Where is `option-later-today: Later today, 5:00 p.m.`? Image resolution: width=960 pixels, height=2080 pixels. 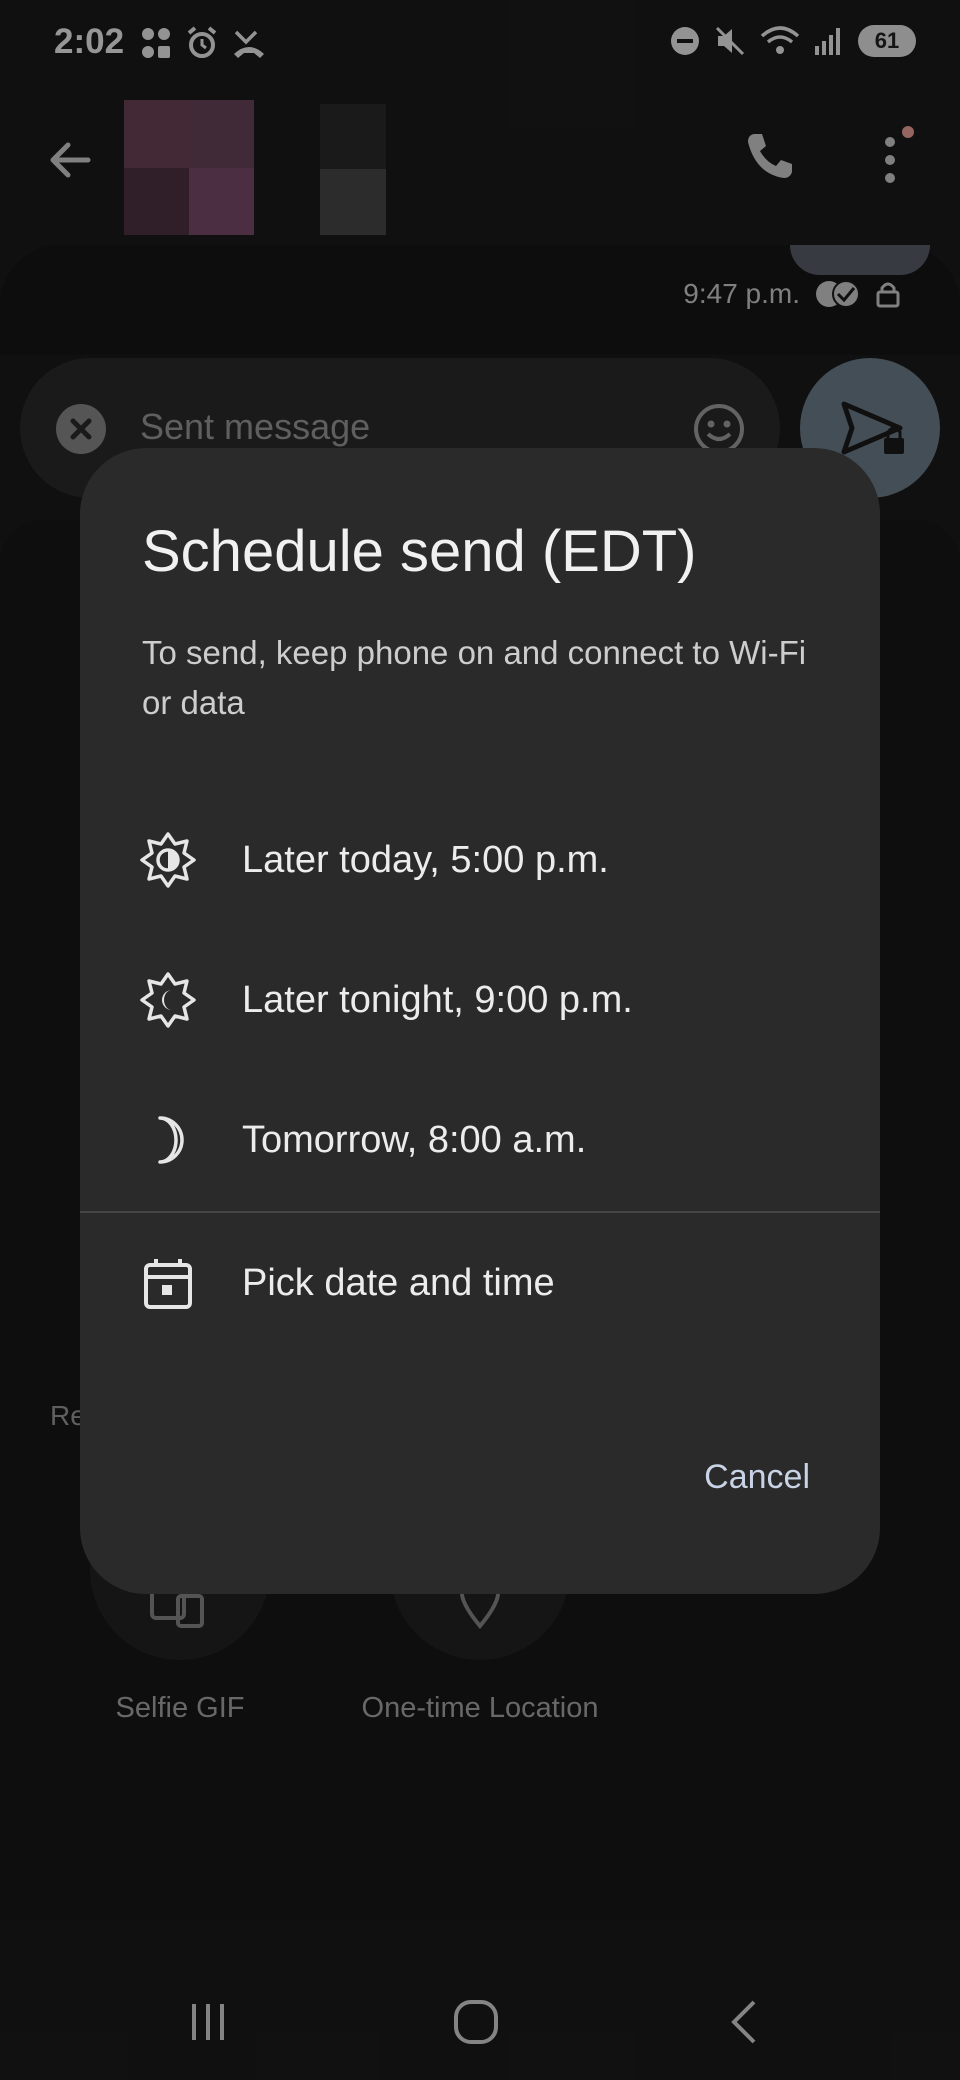
option-later-today: Later today, 5:00 p.m. is located at coordinates (480, 860).